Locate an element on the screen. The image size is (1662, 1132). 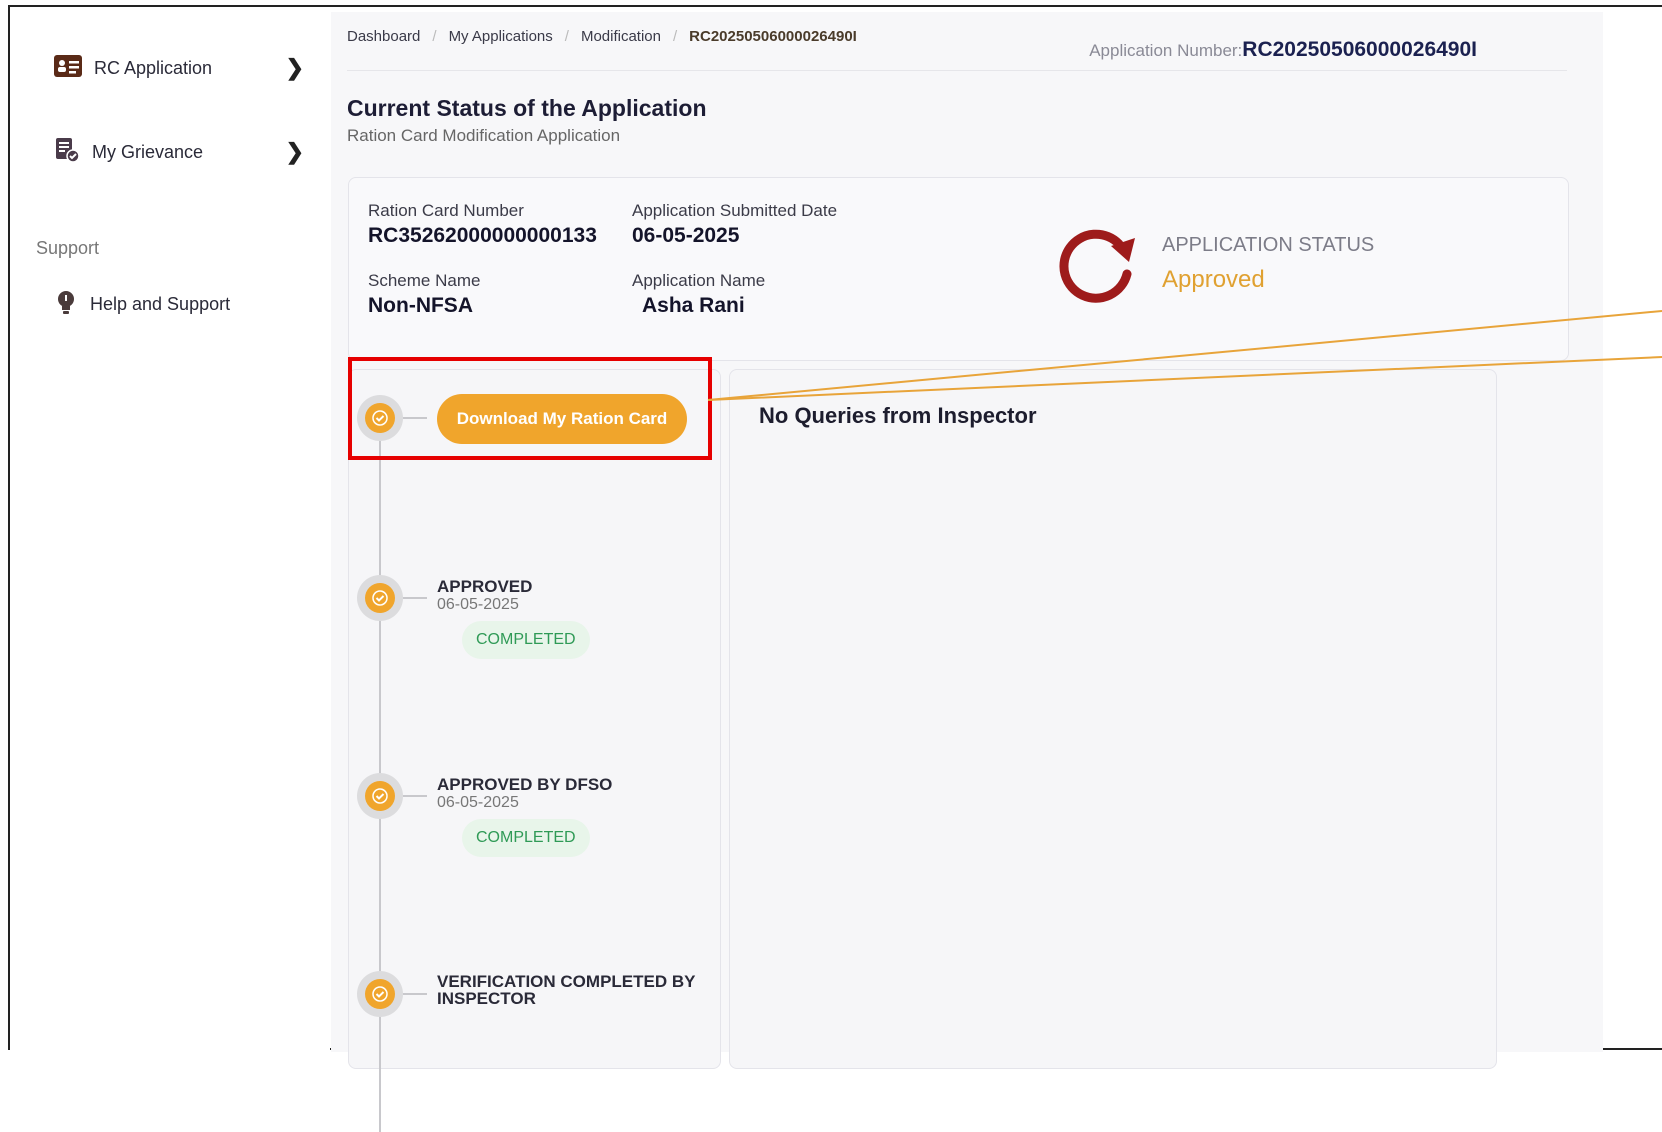
sidebar-item-my-grievance: My Grievance ❯ is located at coordinates (179, 152).